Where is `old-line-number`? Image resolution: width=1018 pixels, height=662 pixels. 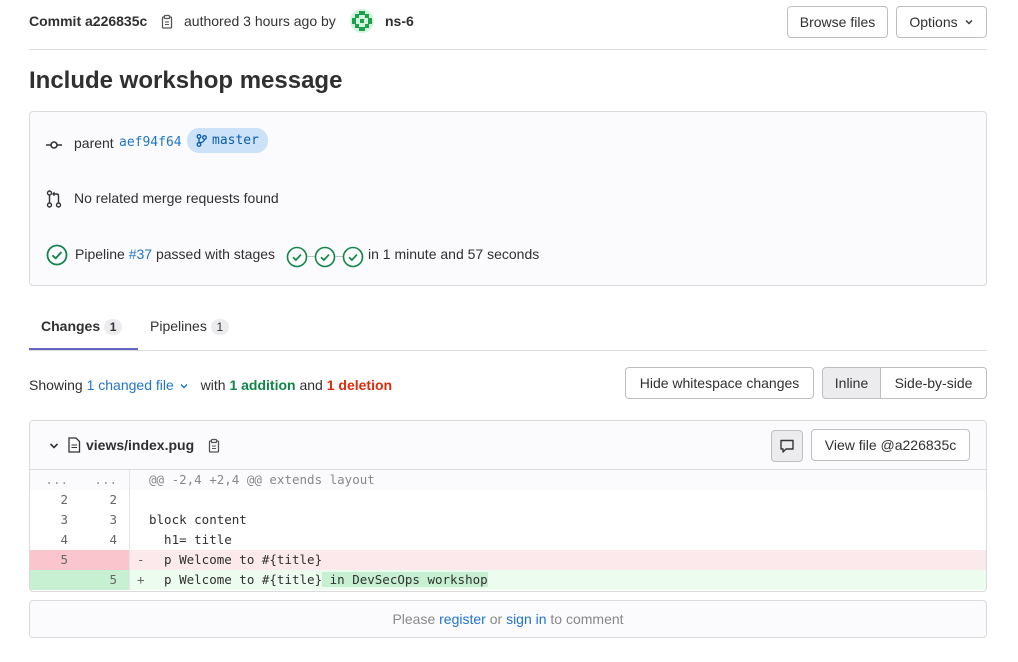 old-line-number is located at coordinates (55, 580).